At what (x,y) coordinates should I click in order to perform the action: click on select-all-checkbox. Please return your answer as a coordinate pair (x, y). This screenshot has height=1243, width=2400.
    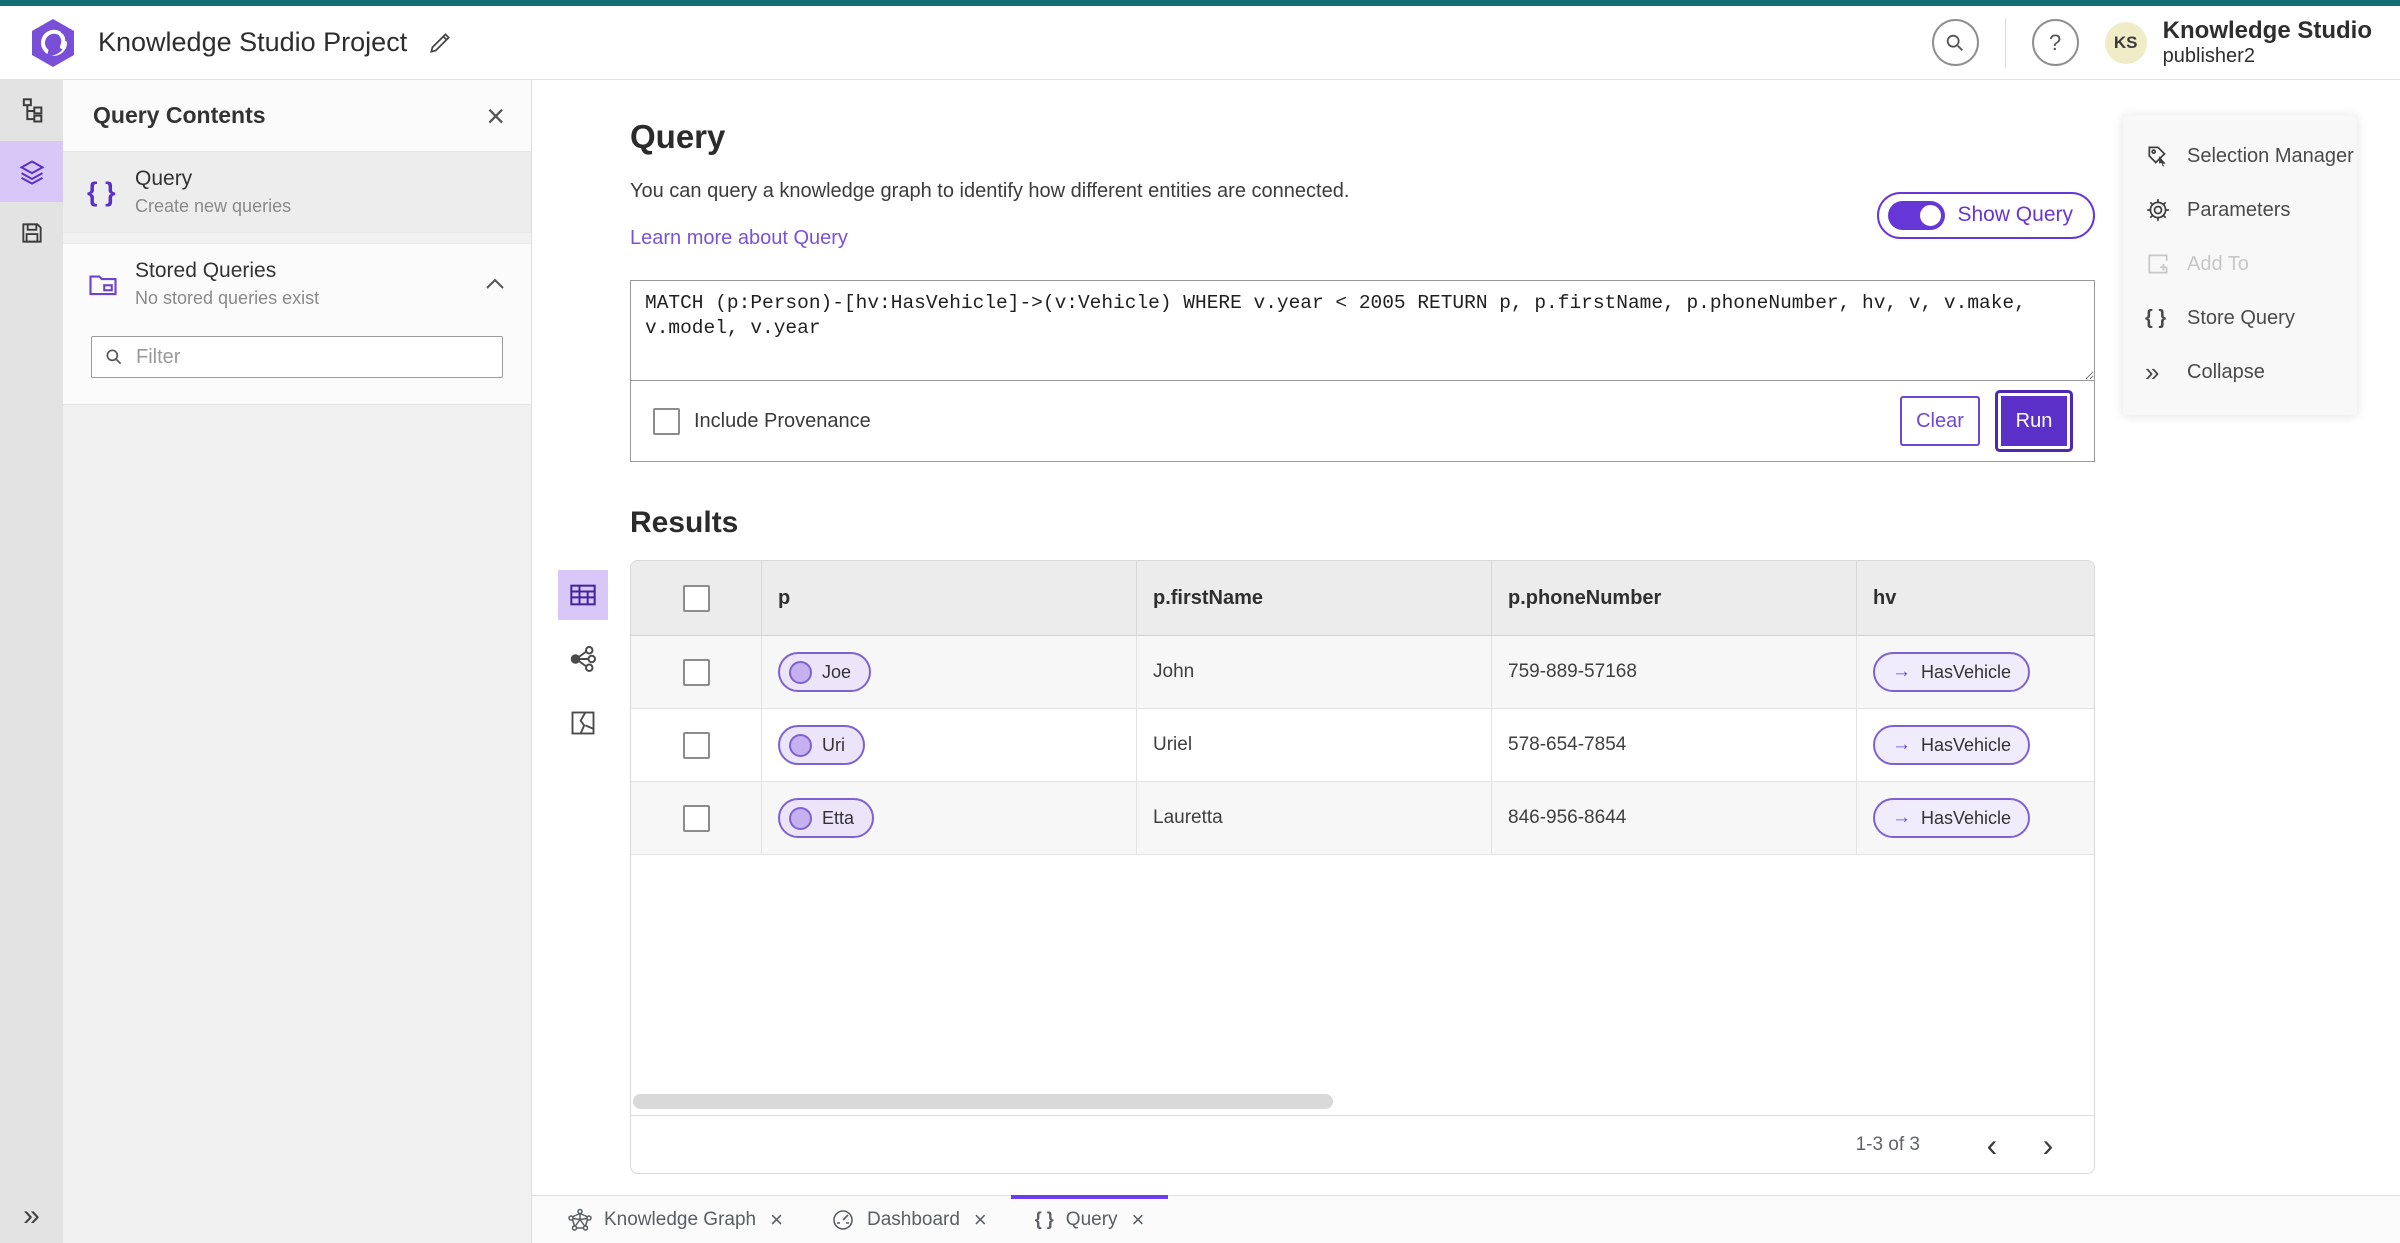
    Looking at the image, I should click on (696, 598).